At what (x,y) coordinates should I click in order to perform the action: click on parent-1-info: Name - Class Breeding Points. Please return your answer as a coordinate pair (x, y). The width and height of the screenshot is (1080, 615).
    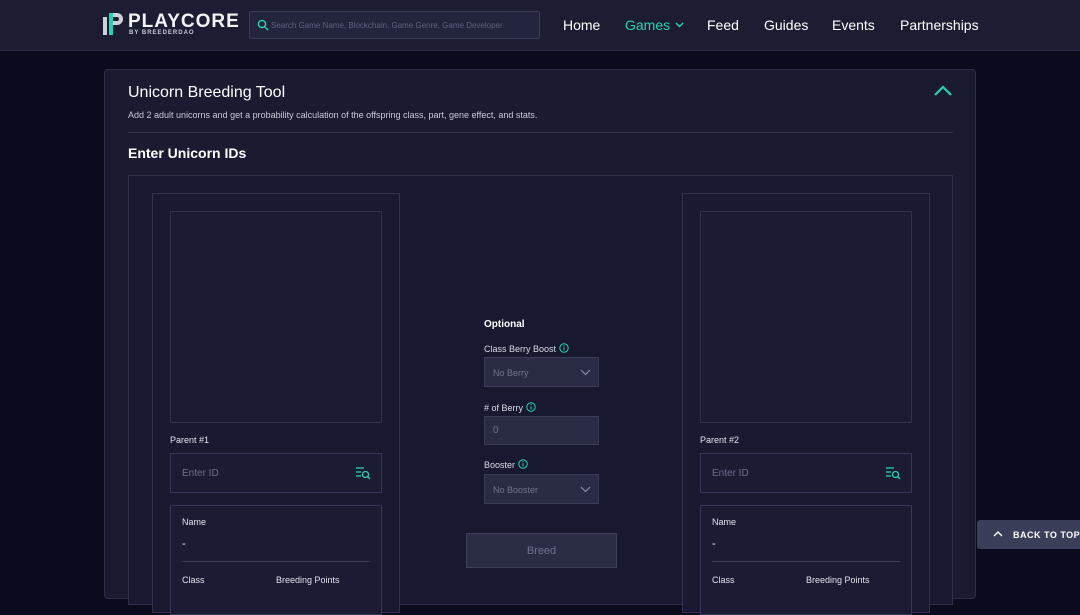
    Looking at the image, I should click on (276, 560).